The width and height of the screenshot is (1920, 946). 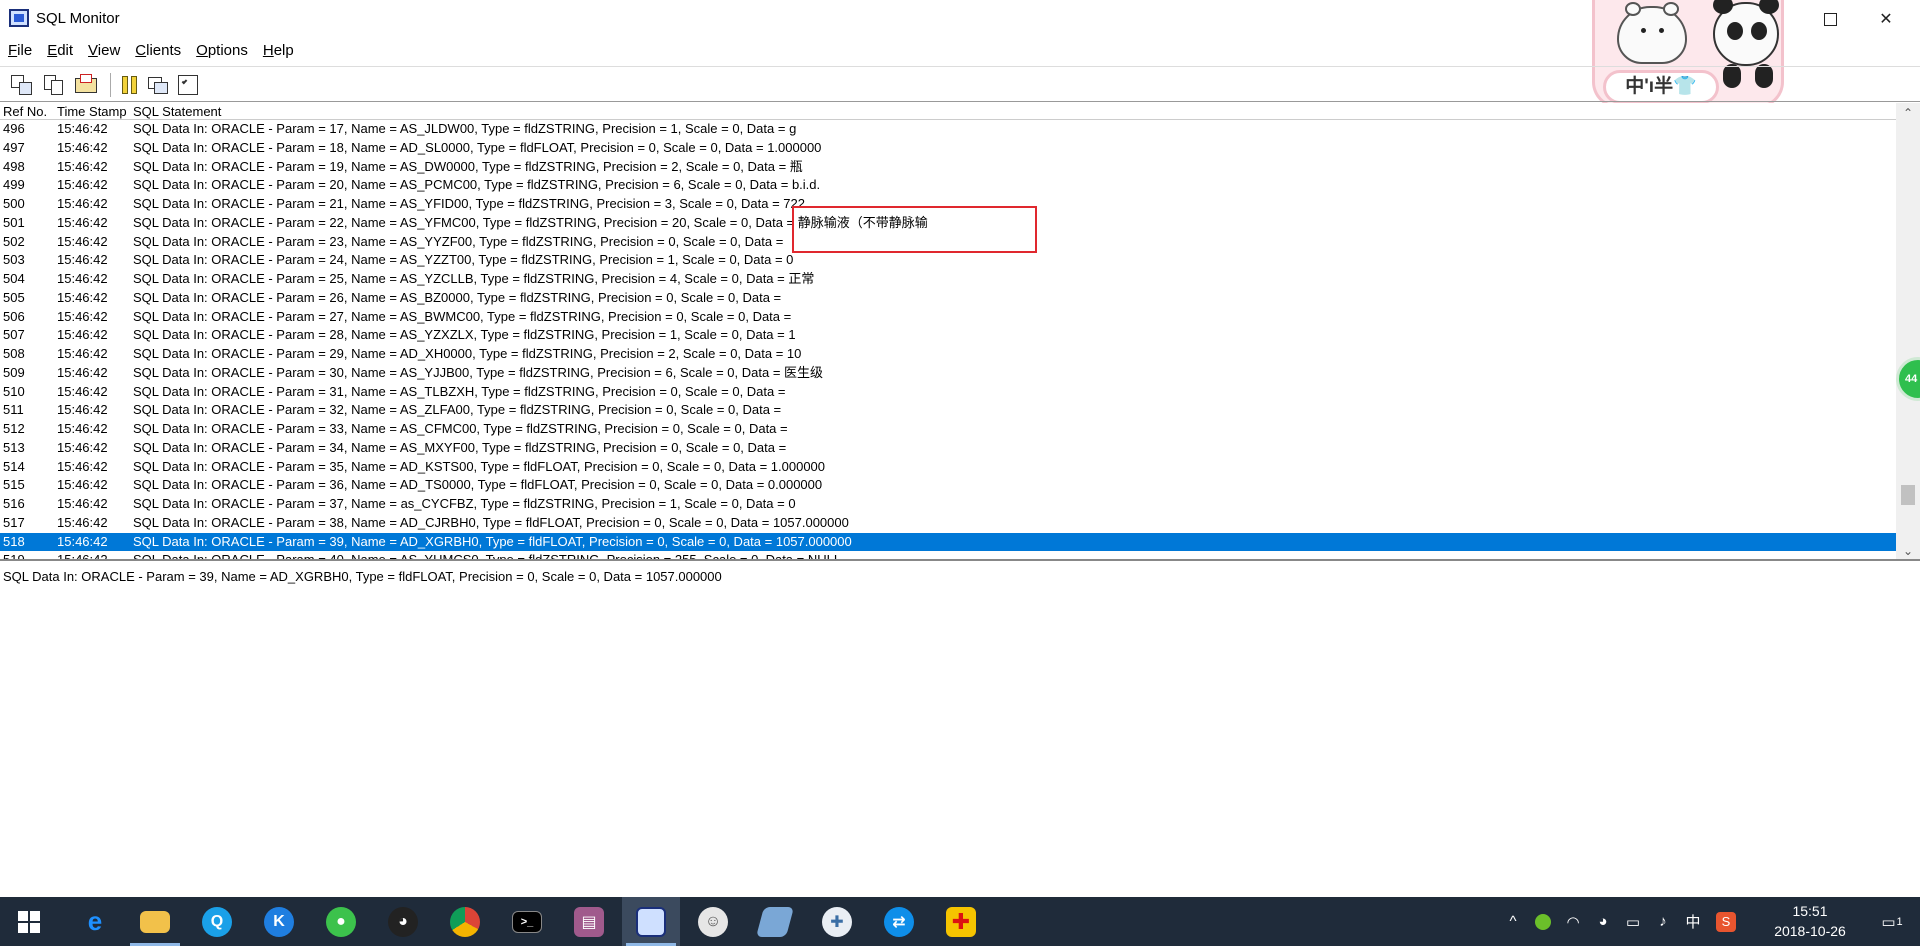 What do you see at coordinates (278, 51) in the screenshot?
I see `menu-help: Help` at bounding box center [278, 51].